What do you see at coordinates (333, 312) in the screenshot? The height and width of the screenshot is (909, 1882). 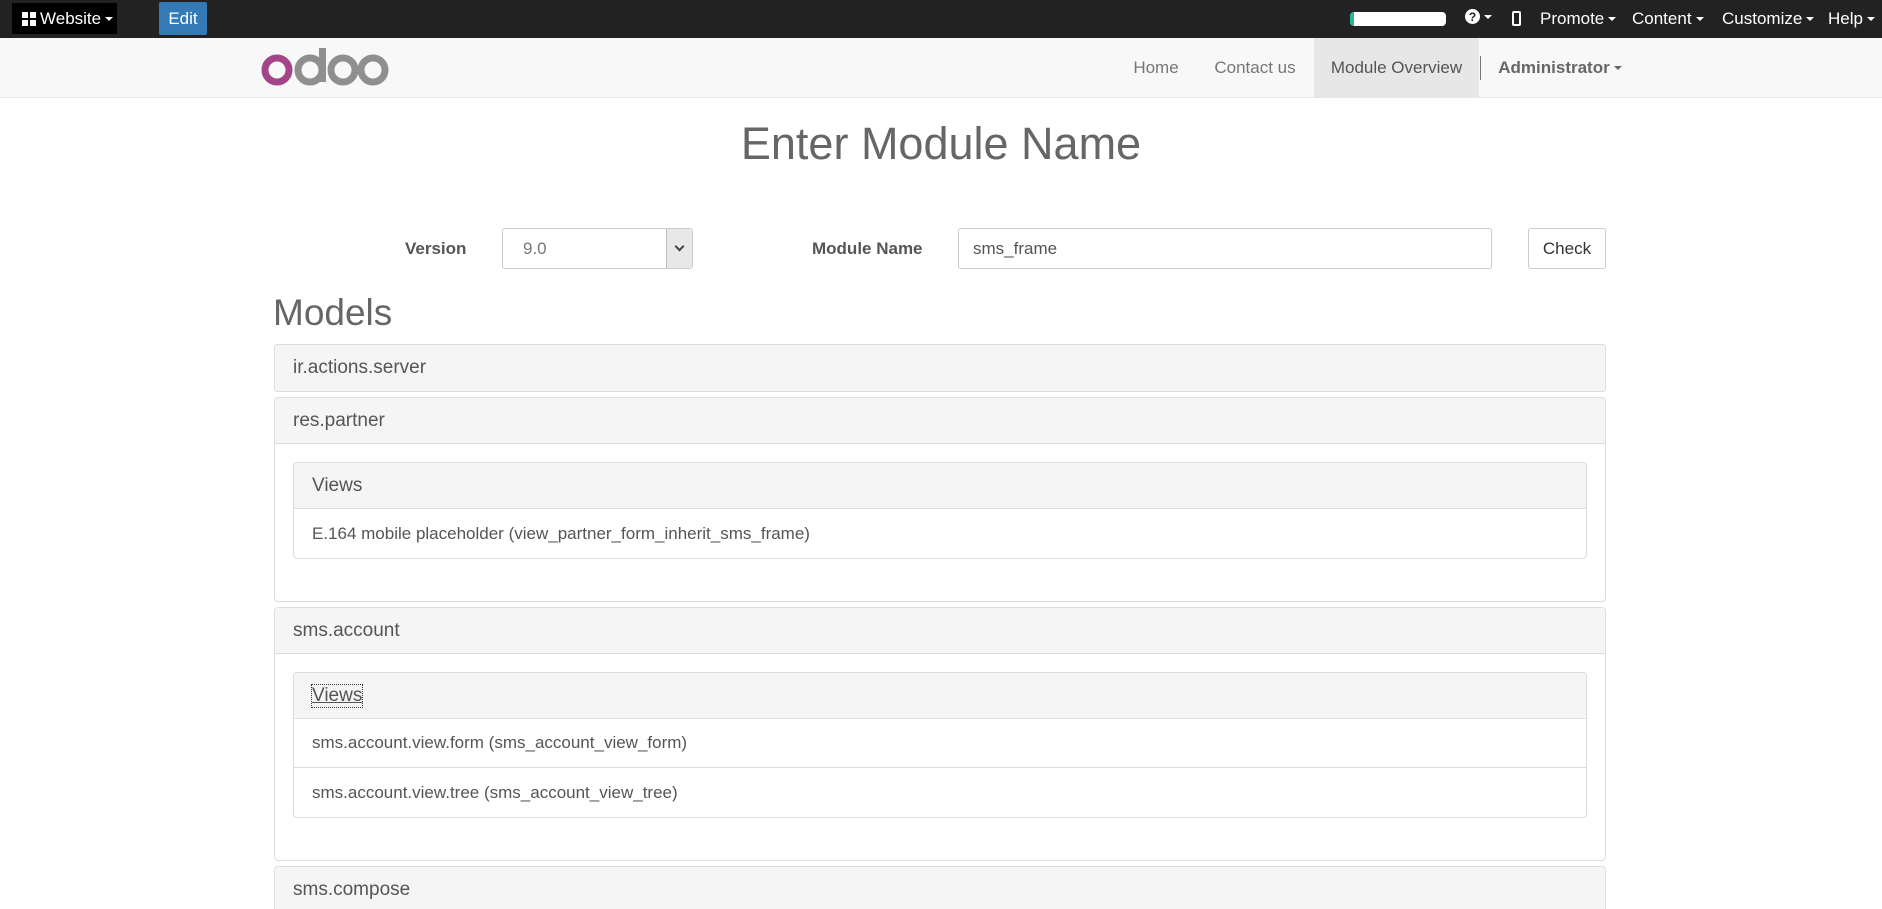 I see `models-heading: Models` at bounding box center [333, 312].